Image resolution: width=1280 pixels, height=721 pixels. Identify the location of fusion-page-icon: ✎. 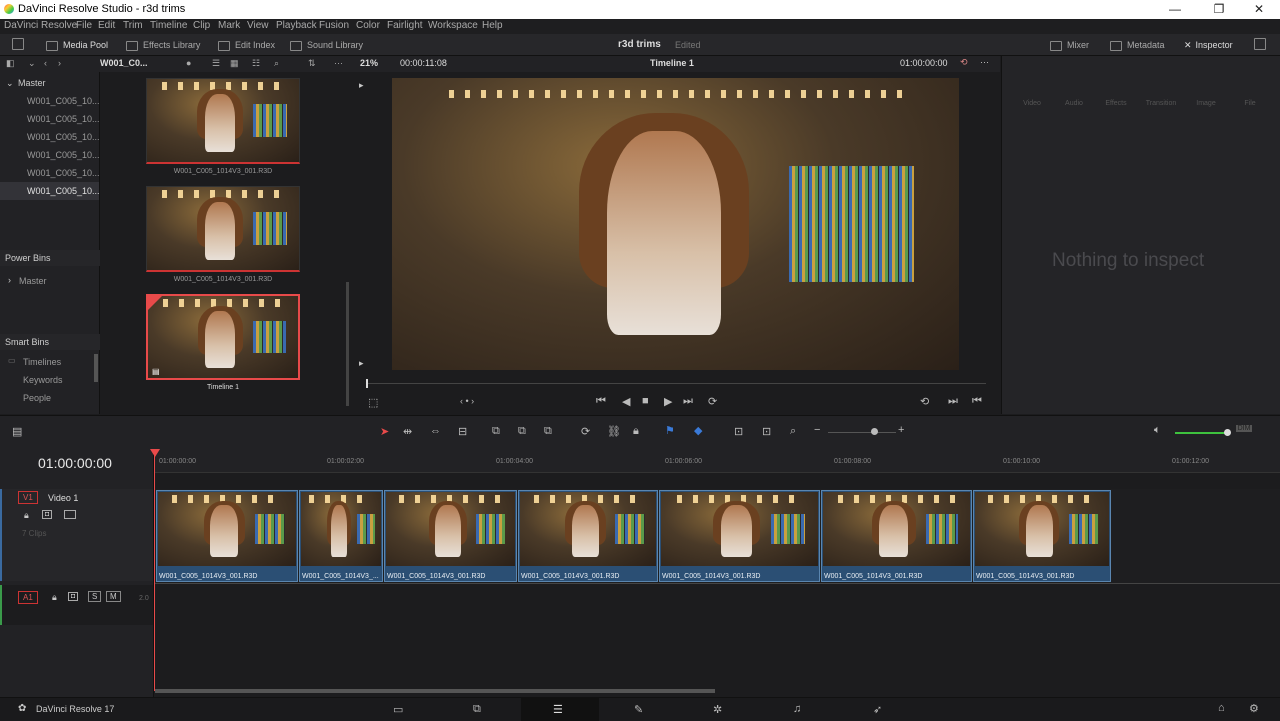
(638, 709).